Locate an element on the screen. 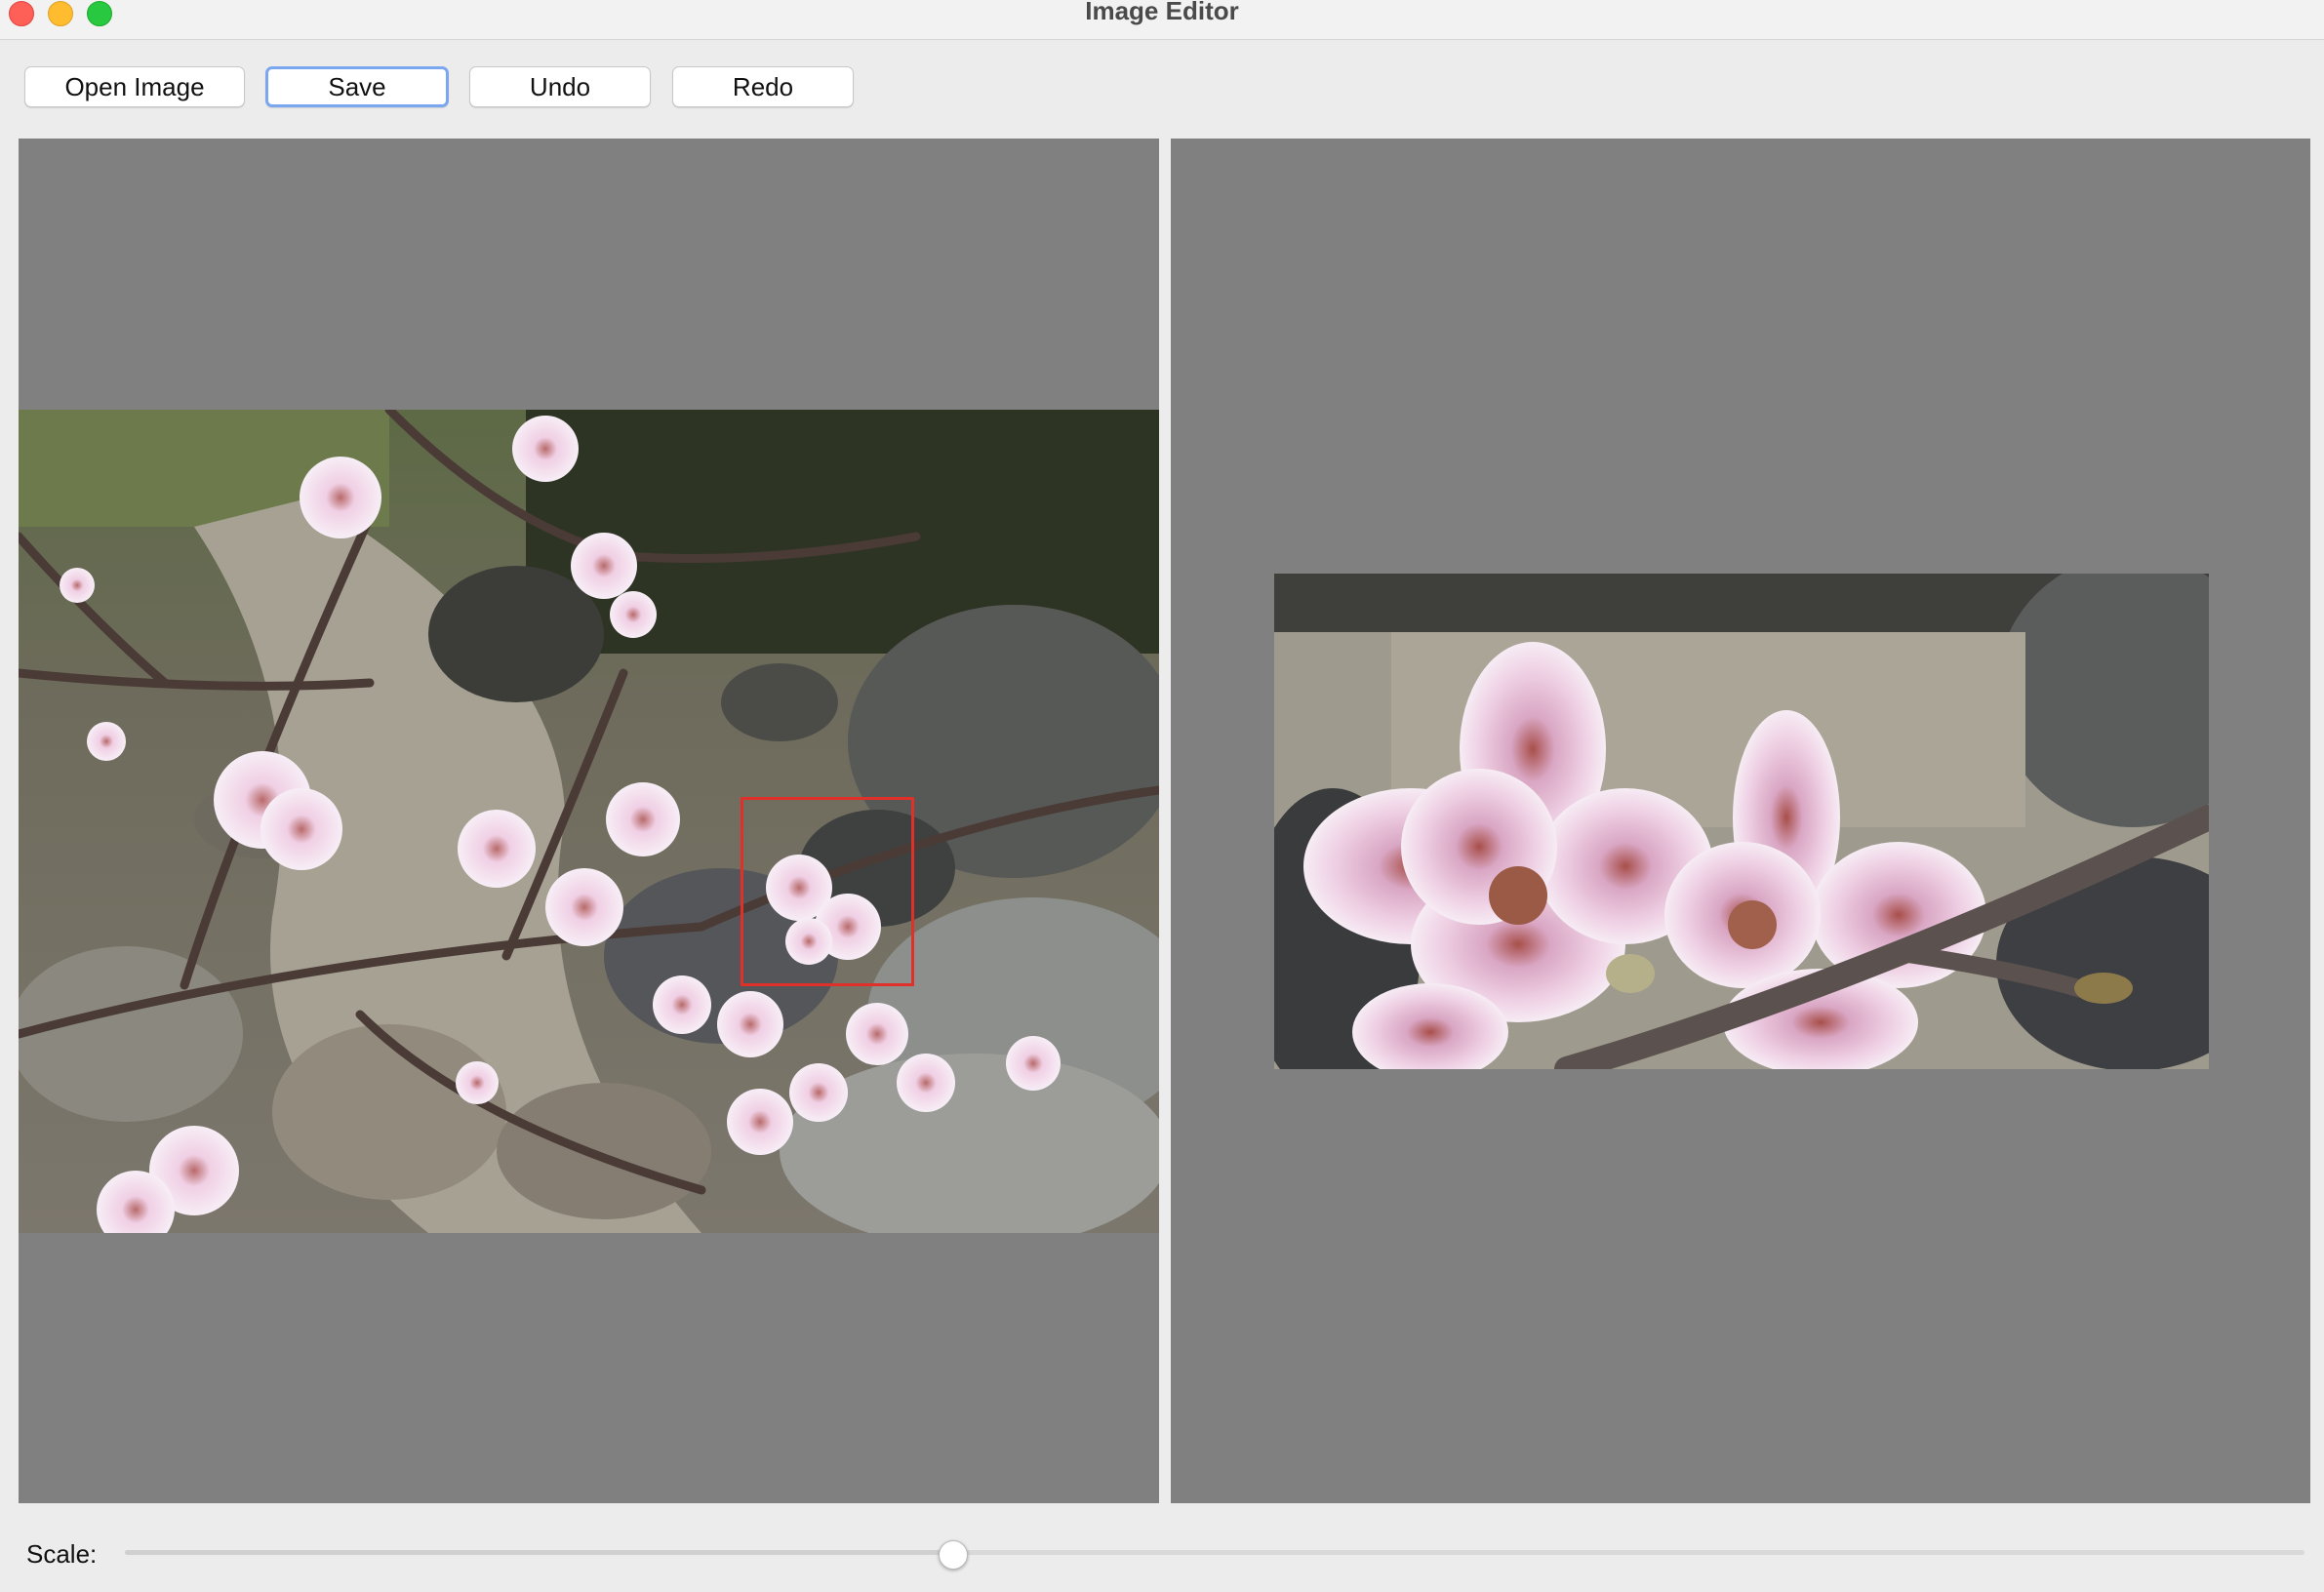 Image resolution: width=2324 pixels, height=1592 pixels. scale-slider-fill is located at coordinates (539, 1552).